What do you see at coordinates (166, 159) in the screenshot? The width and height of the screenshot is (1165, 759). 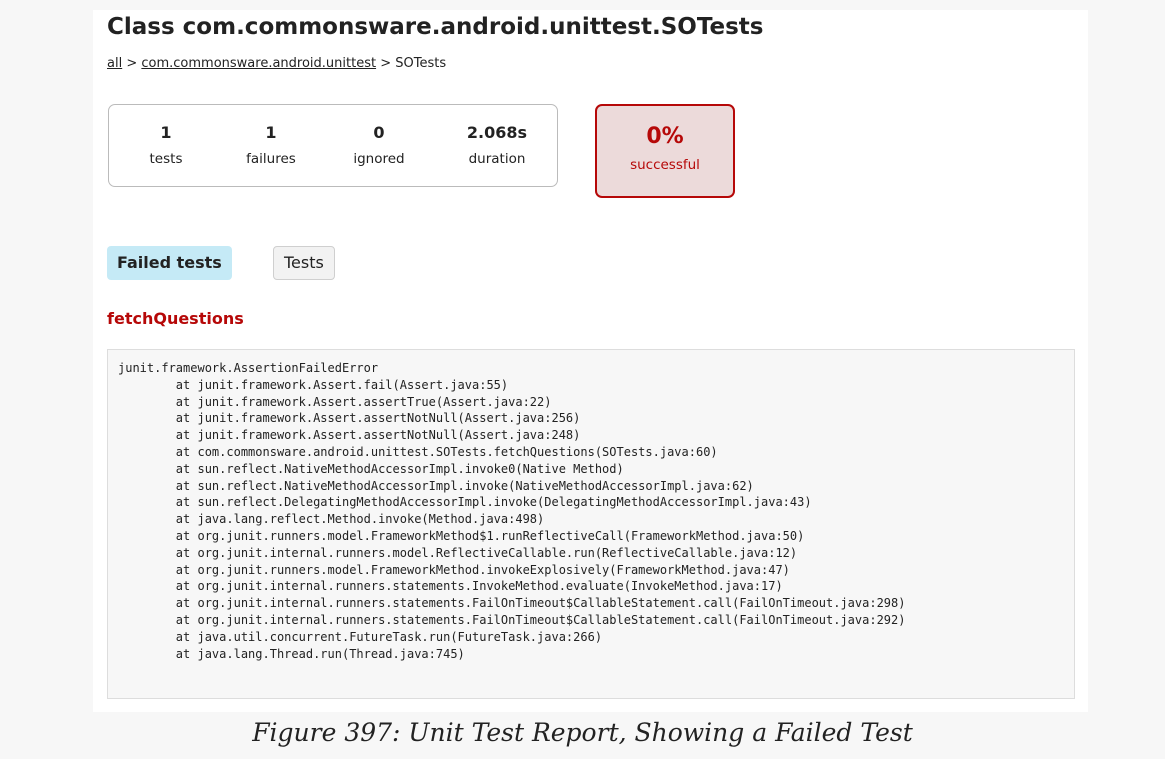 I see `counter-tests-label: tests` at bounding box center [166, 159].